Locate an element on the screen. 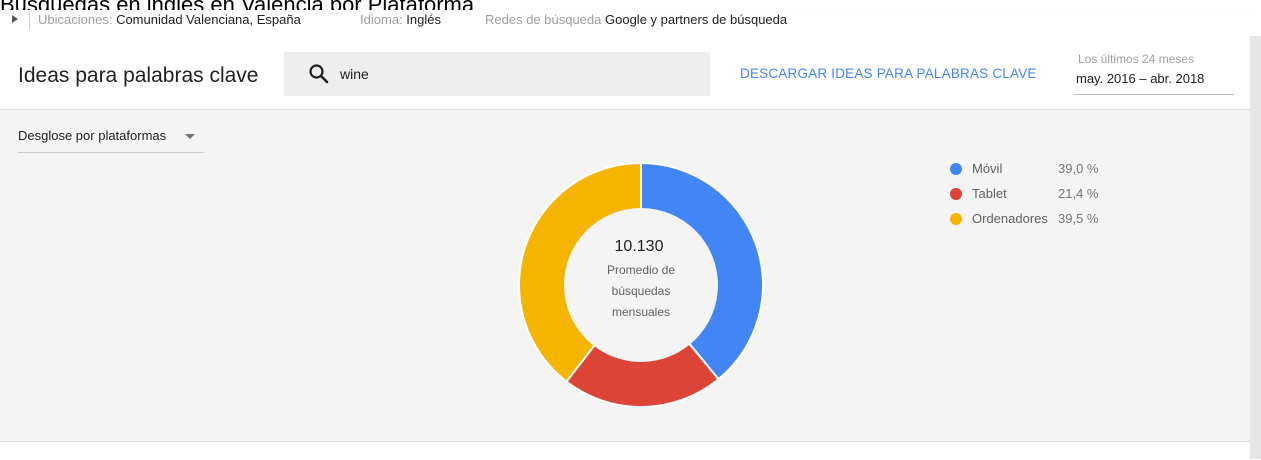 The height and width of the screenshot is (460, 1261). legend-dot-movil is located at coordinates (956, 169).